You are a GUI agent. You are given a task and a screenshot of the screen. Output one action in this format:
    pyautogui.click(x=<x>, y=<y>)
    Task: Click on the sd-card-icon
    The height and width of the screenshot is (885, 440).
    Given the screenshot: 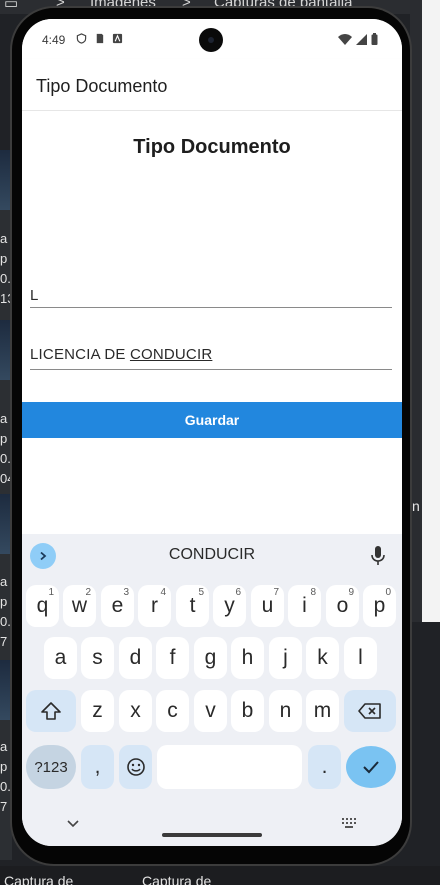 What is the action you would take?
    pyautogui.click(x=100, y=38)
    